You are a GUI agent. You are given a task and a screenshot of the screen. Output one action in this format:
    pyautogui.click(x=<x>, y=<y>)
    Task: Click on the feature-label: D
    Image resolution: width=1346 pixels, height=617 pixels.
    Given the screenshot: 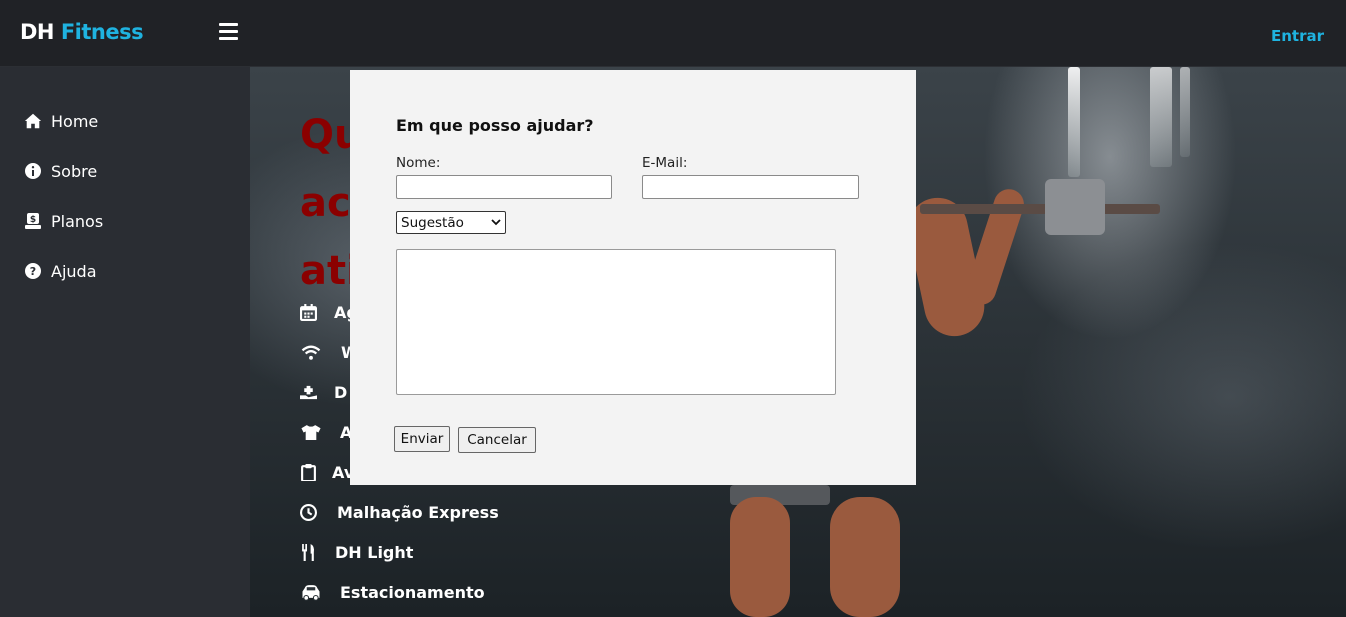 What is the action you would take?
    pyautogui.click(x=341, y=392)
    